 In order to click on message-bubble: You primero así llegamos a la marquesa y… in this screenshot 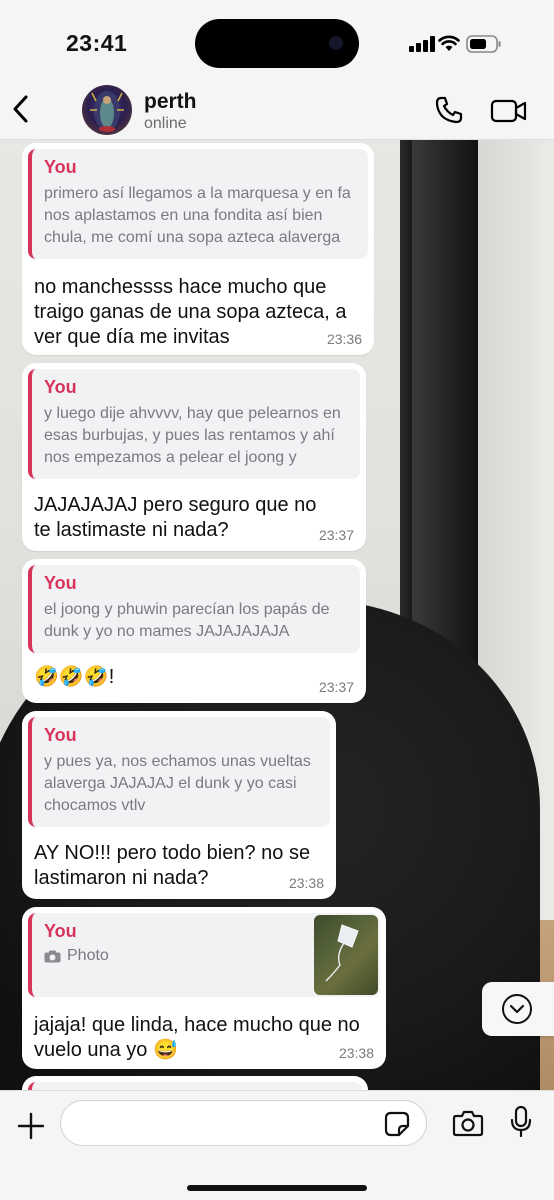, I will do `click(198, 249)`.